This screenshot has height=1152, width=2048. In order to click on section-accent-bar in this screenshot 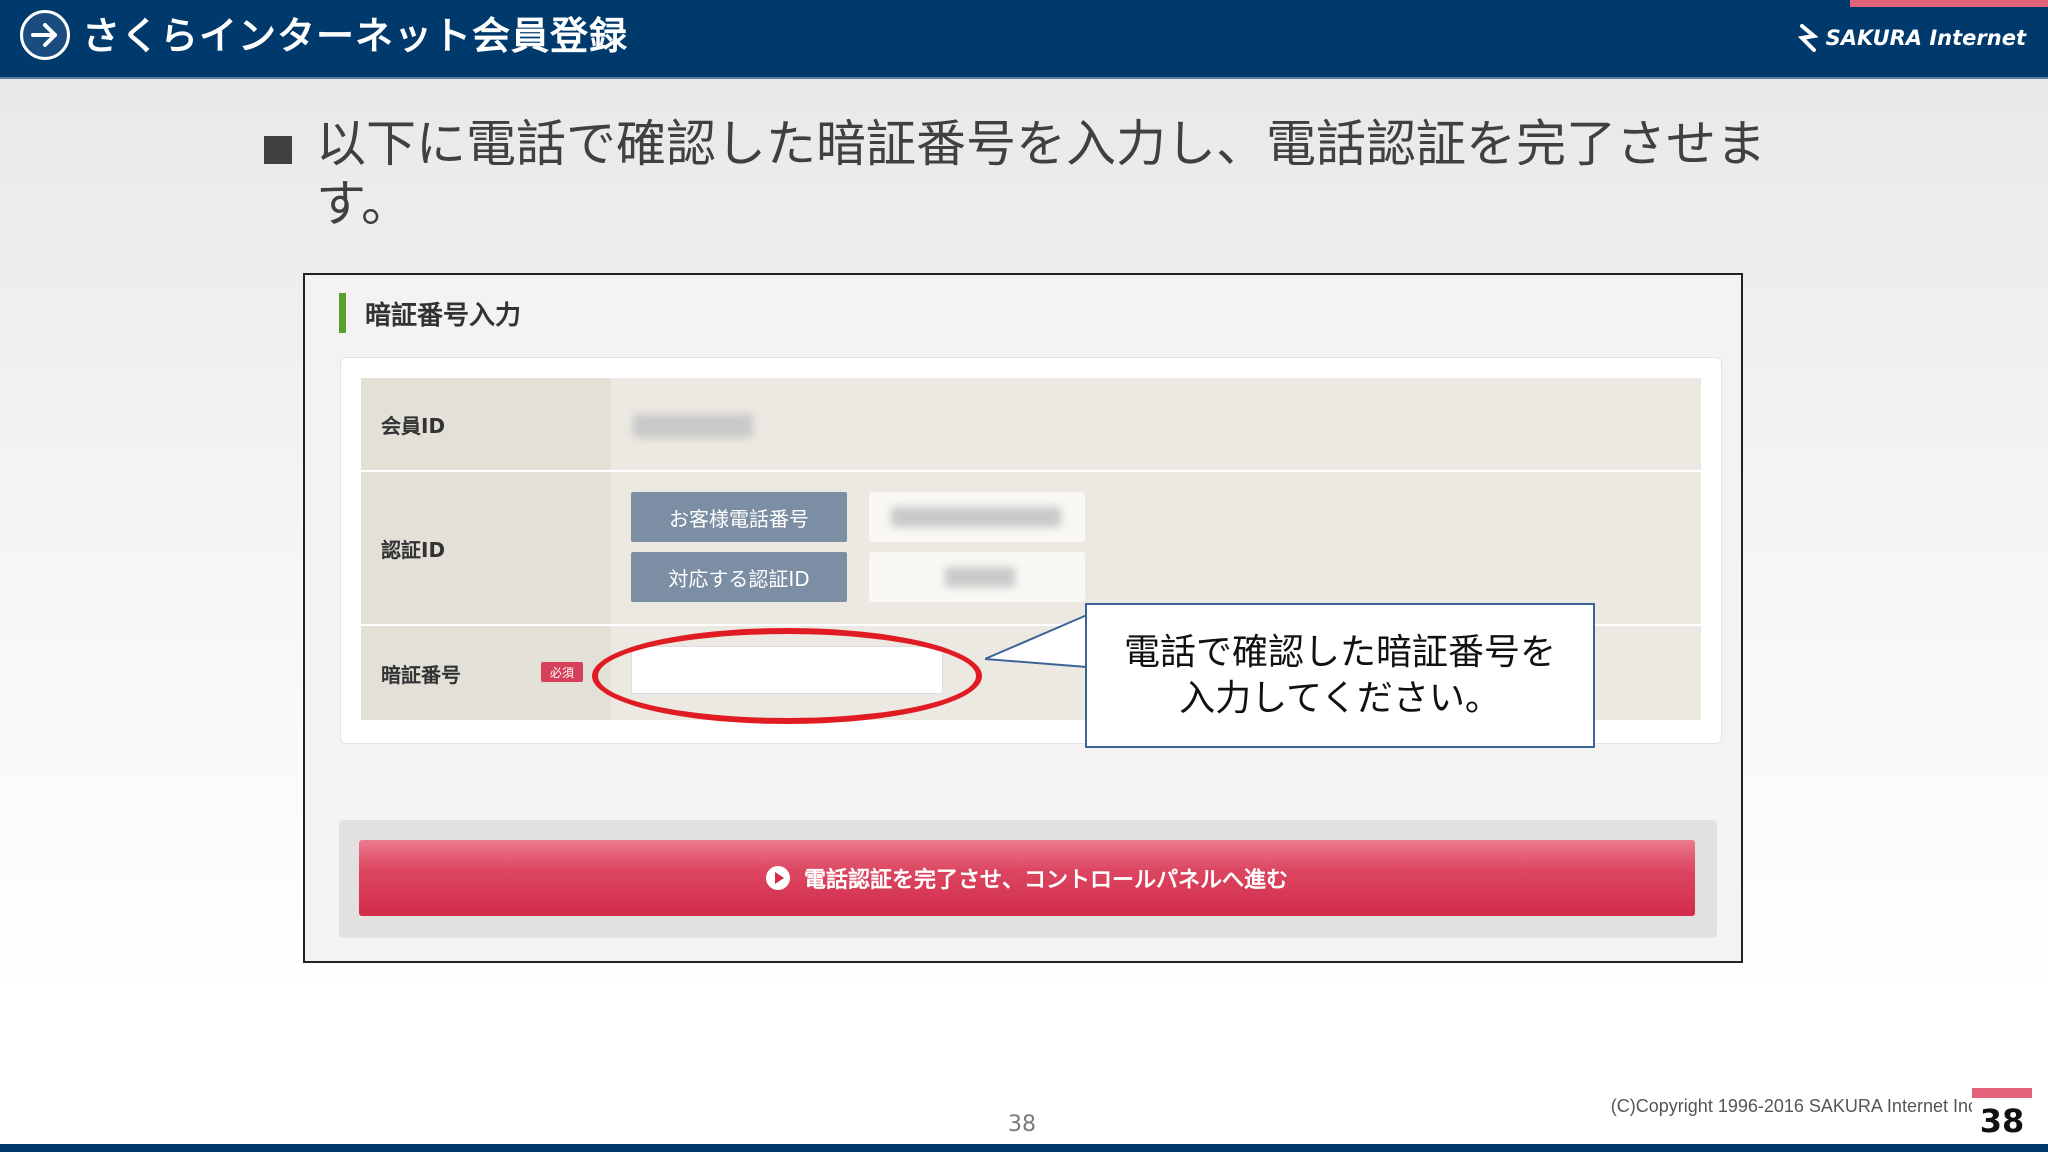, I will do `click(342, 313)`.